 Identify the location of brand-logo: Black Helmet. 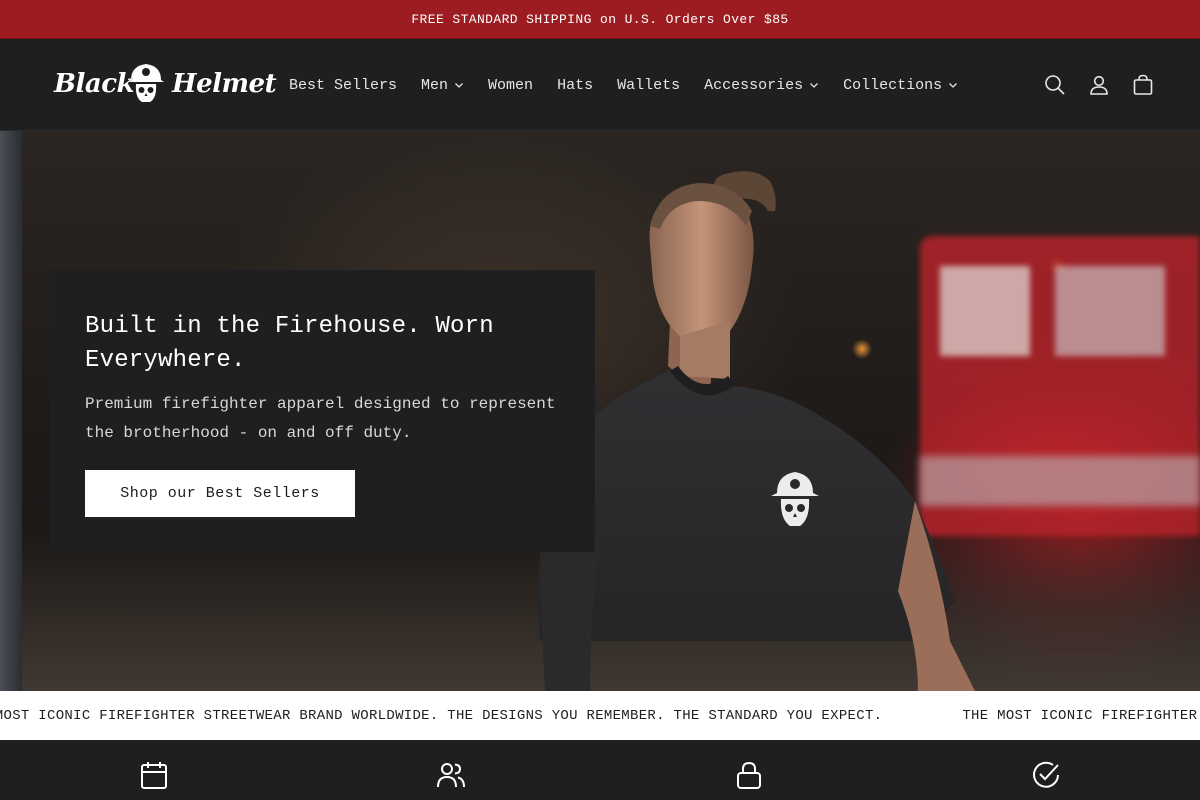
(165, 84).